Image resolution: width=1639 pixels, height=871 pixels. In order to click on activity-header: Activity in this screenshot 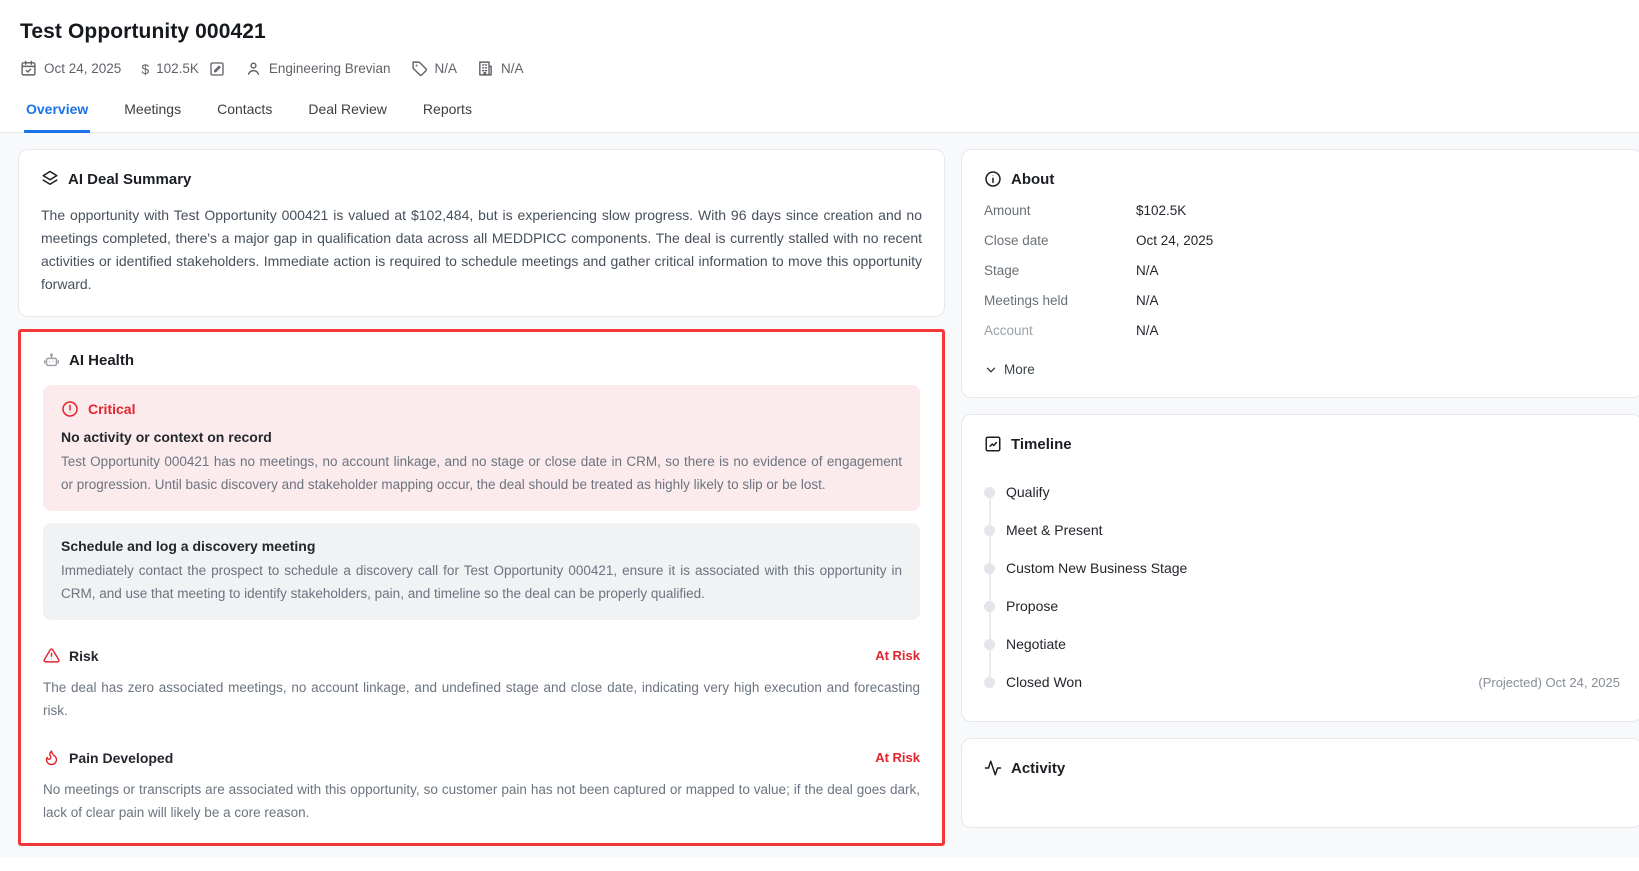, I will do `click(1302, 768)`.